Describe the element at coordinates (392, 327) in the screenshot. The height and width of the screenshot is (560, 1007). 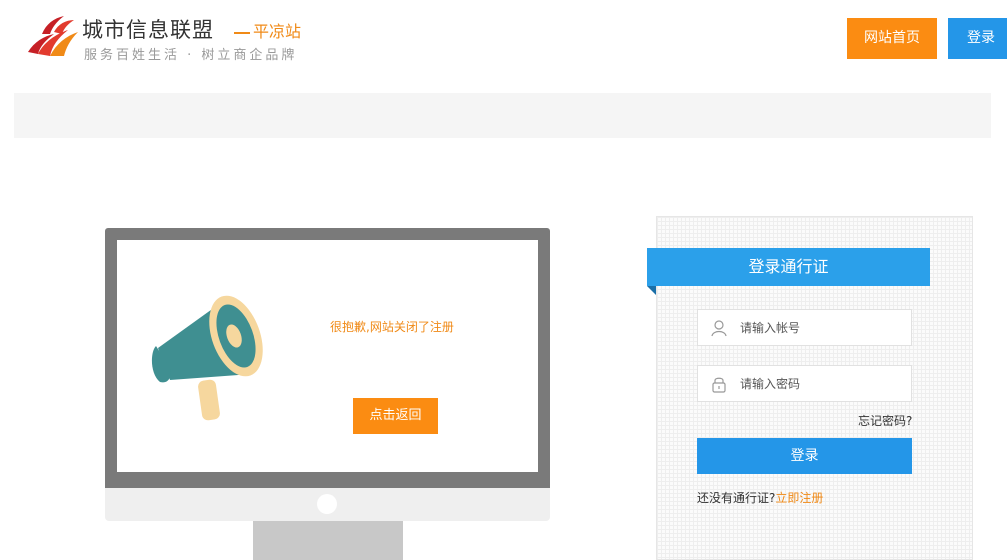
I see `notice-message: 很抱歉,网站关闭了注册` at that location.